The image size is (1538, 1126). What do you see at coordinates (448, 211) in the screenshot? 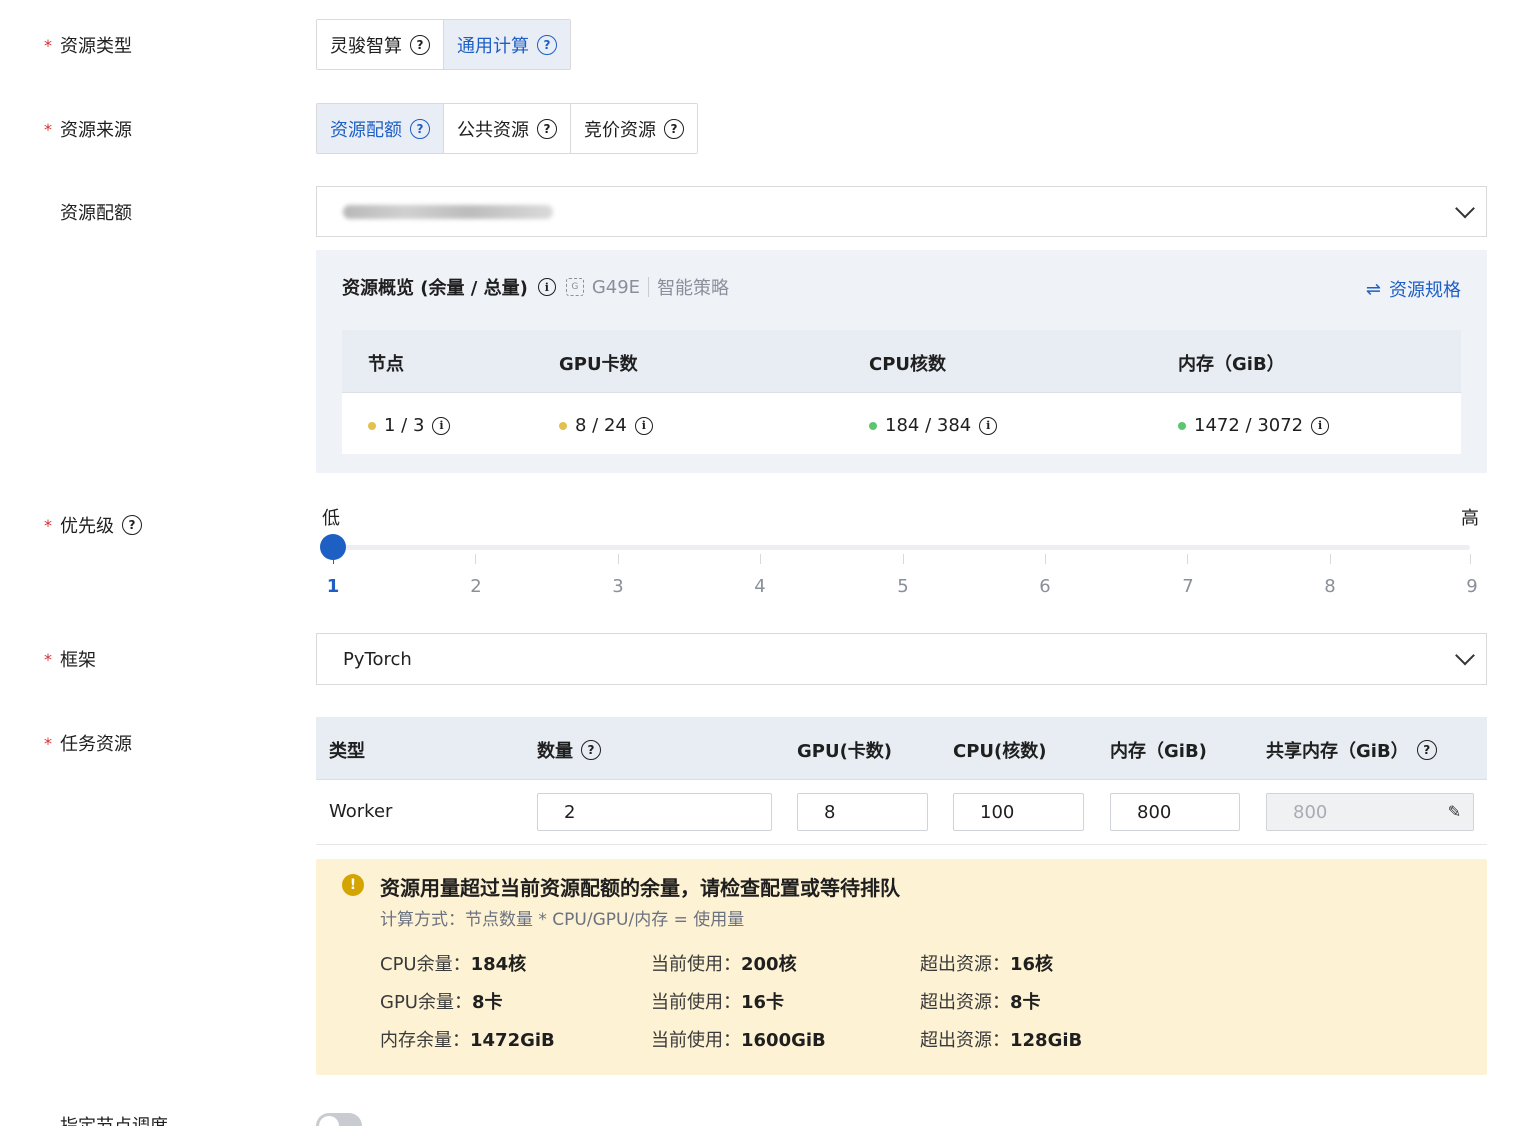
I see `redacted-quota-name` at bounding box center [448, 211].